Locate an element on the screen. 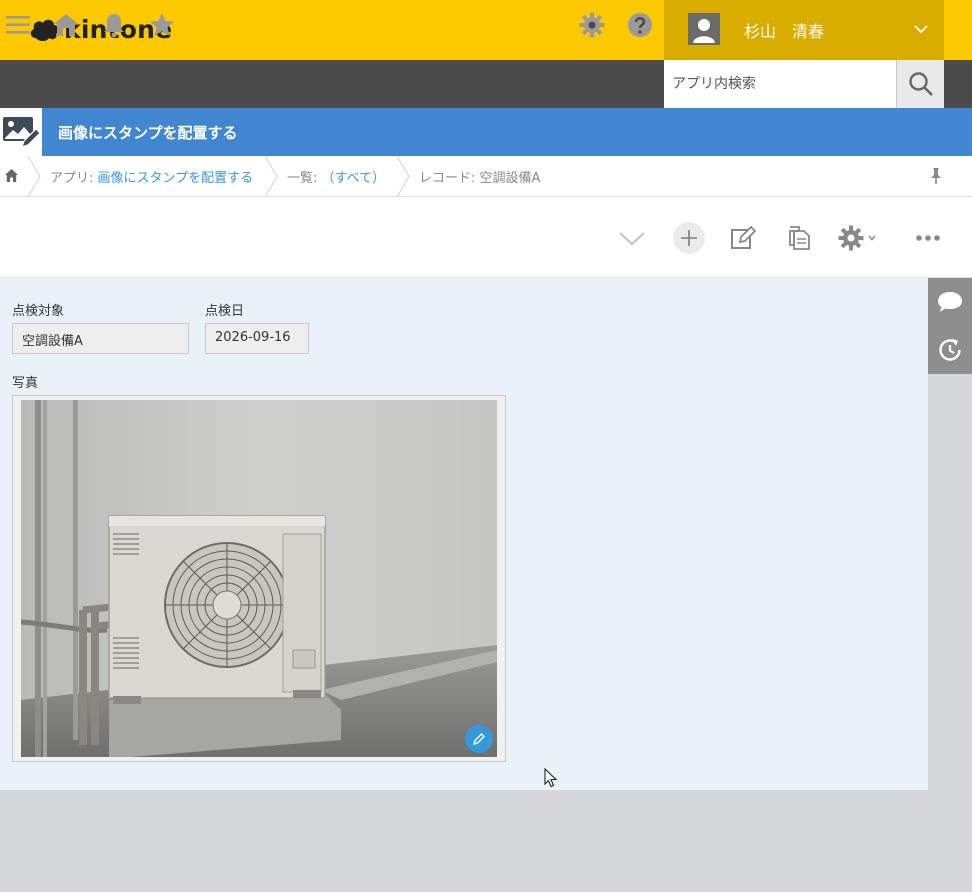 This screenshot has width=972, height=892. pin-icon is located at coordinates (936, 176).